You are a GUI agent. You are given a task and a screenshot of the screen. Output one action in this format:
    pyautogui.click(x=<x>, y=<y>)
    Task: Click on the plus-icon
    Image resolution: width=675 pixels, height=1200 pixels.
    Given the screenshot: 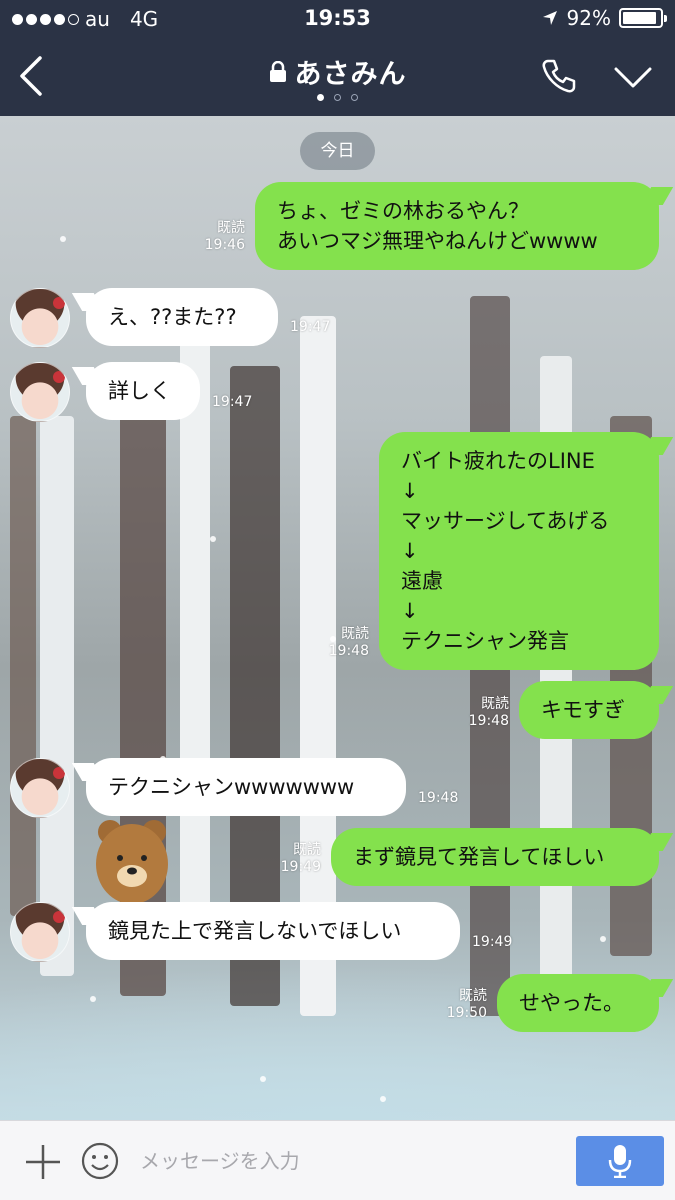 What is the action you would take?
    pyautogui.click(x=43, y=1162)
    